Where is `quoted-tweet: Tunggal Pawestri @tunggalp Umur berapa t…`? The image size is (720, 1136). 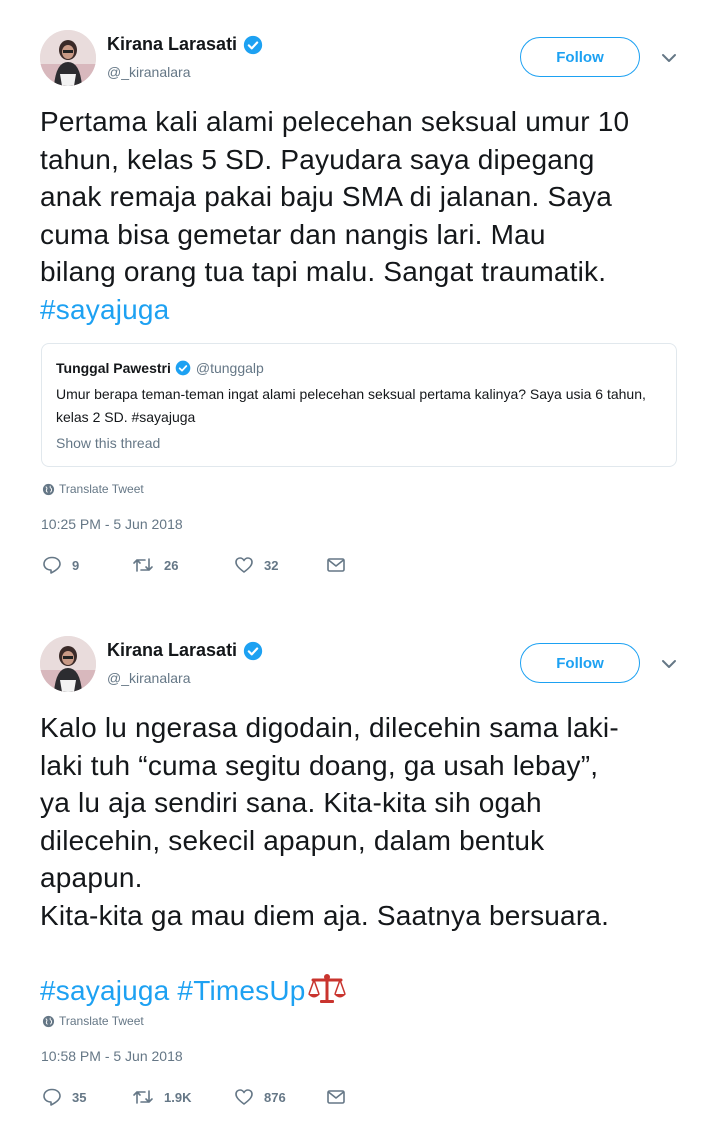
quoted-tweet: Tunggal Pawestri @tunggalp Umur berapa t… is located at coordinates (359, 405).